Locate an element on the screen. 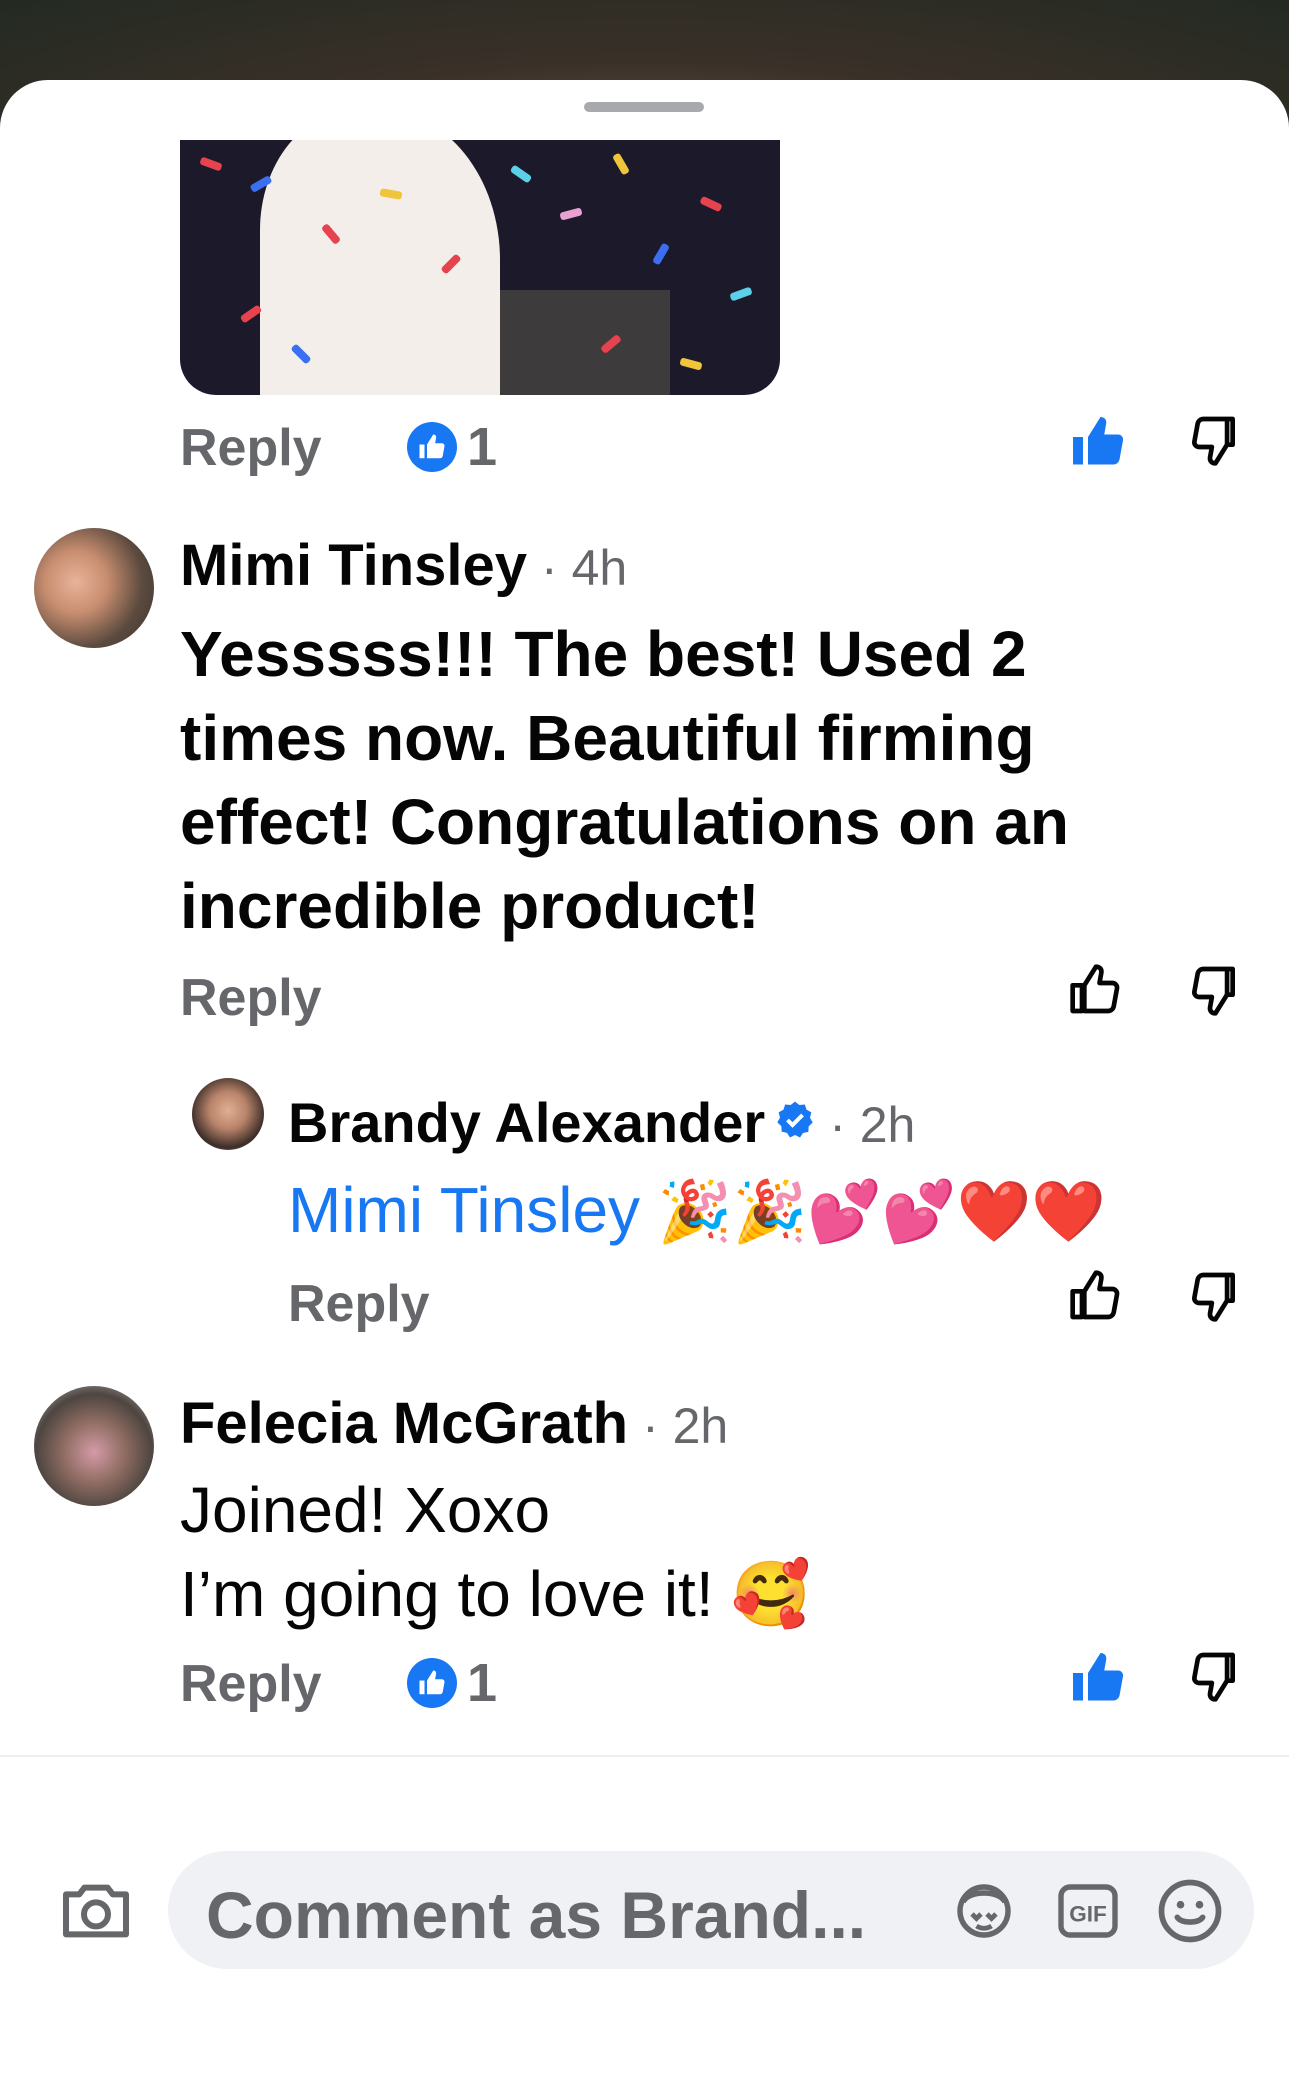  author-name: Brandy Alexander is located at coordinates (526, 1122).